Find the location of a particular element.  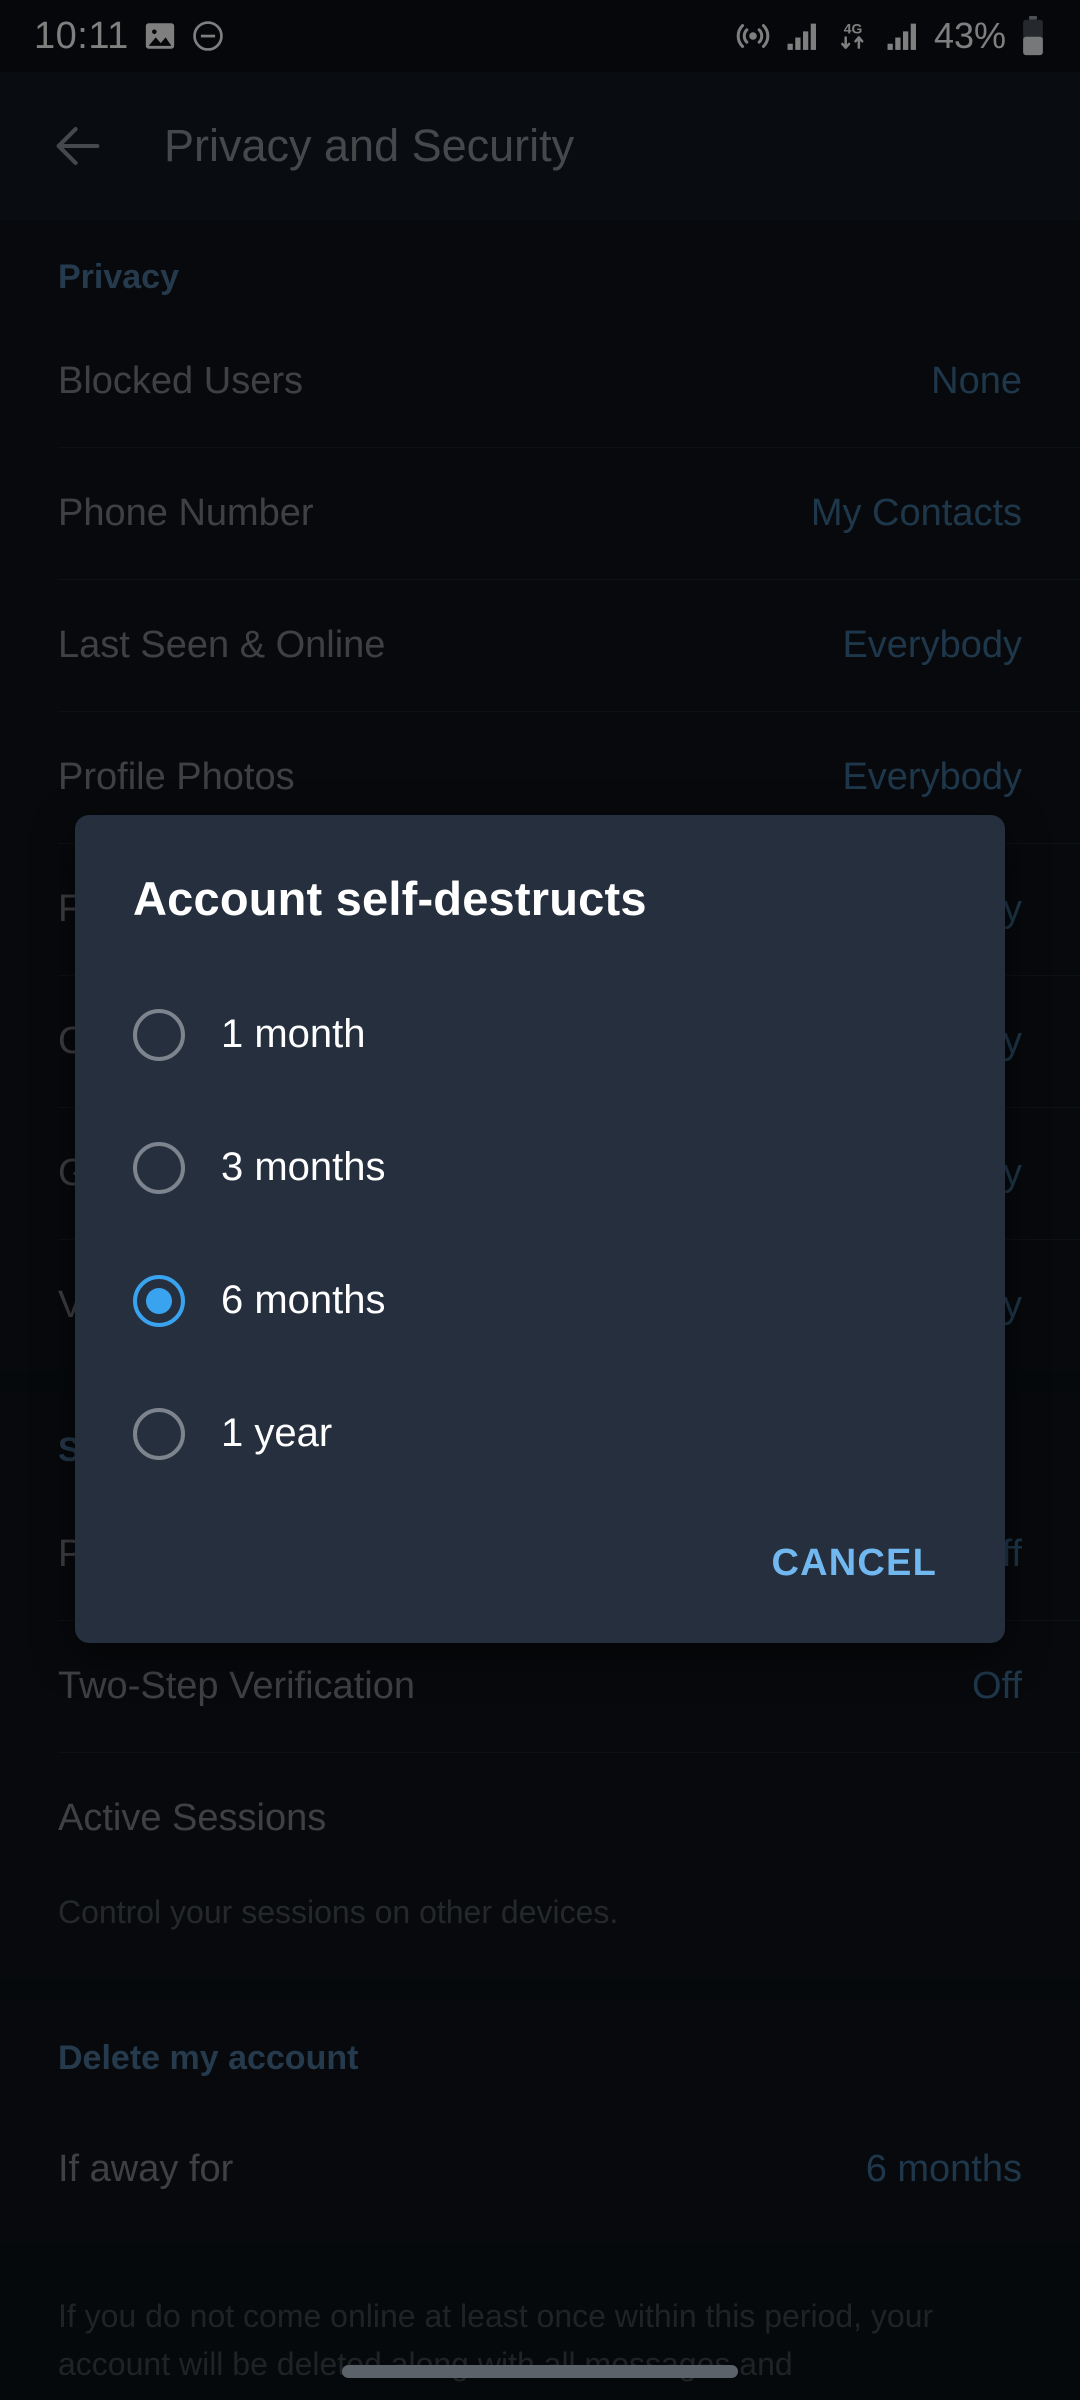

radio-option-1-year: 1 year is located at coordinates (540, 1433).